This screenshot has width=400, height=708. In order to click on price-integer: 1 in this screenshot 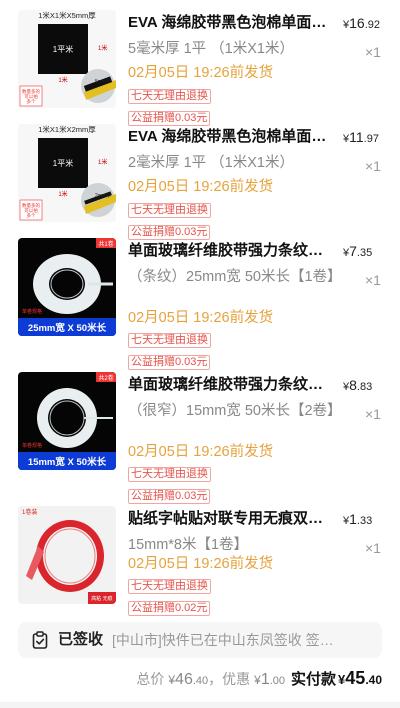, I will do `click(353, 519)`.